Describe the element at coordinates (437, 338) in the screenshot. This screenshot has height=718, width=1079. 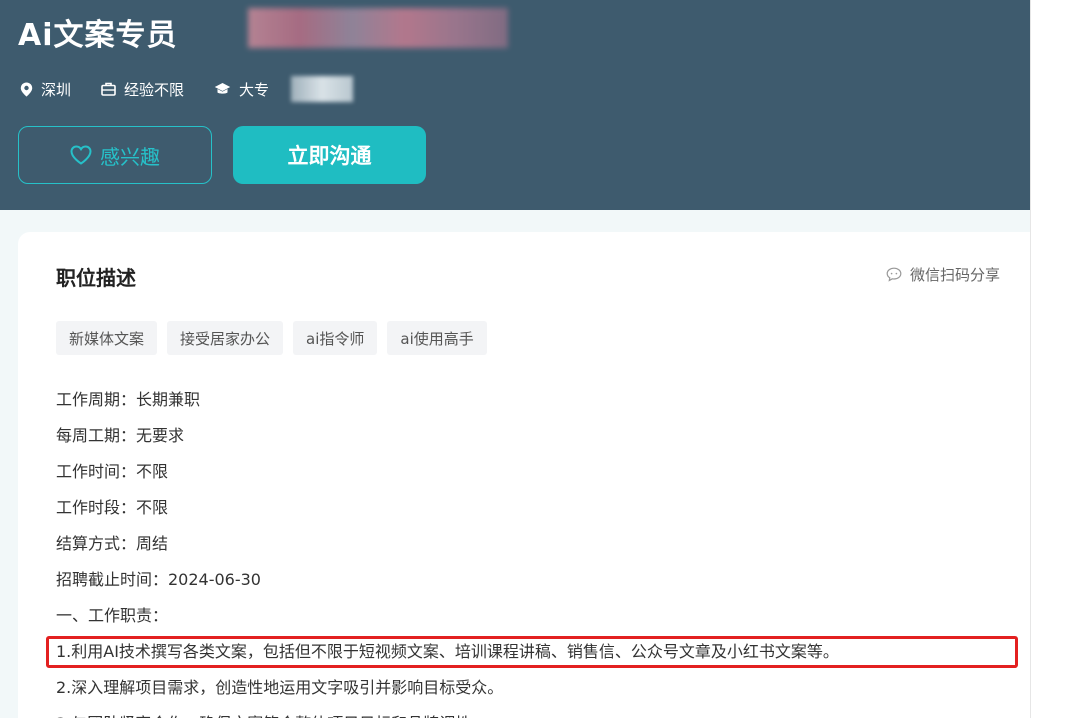
I see `tag: ai使用高手` at that location.